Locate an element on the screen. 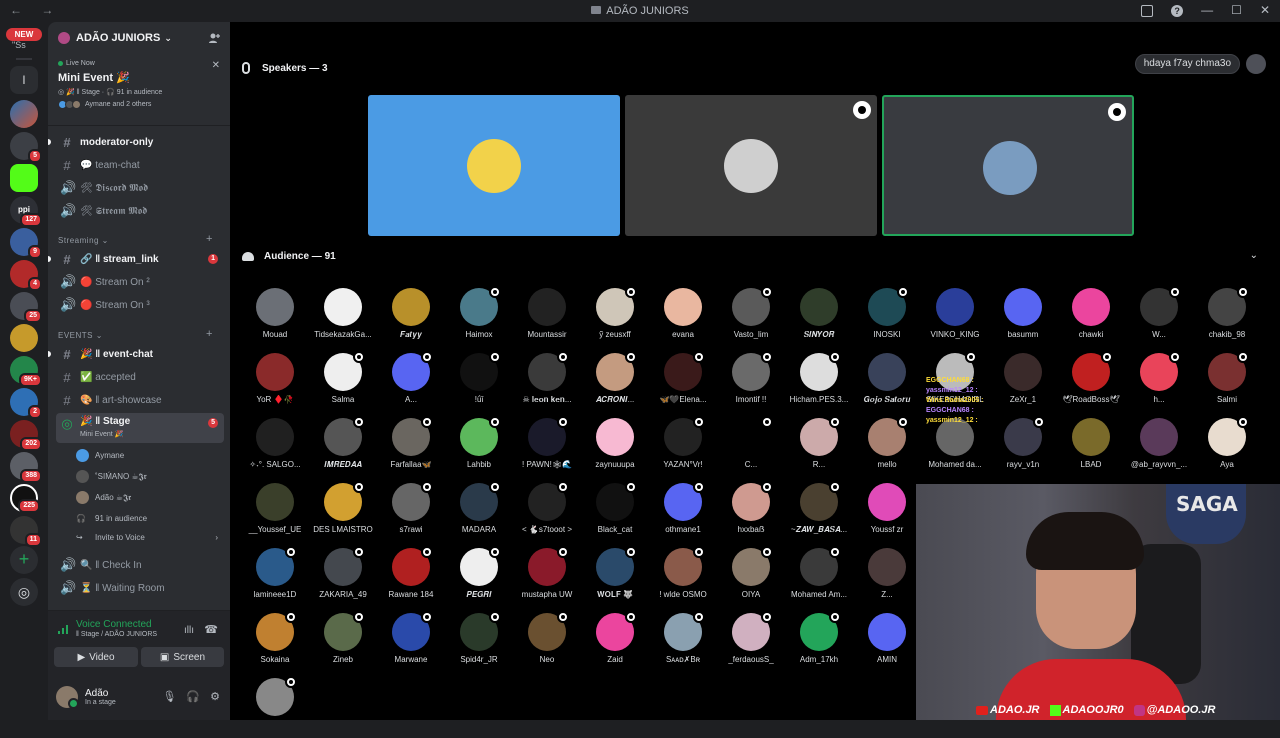  channel-check-in: 🔊 🔍 ǁ Check In is located at coordinates (140, 565).